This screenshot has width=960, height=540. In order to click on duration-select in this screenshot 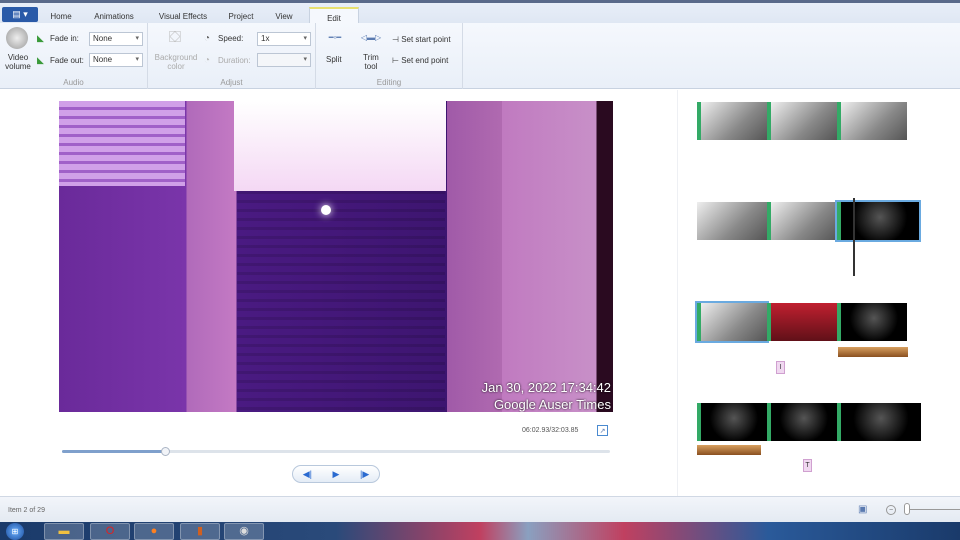, I will do `click(284, 60)`.